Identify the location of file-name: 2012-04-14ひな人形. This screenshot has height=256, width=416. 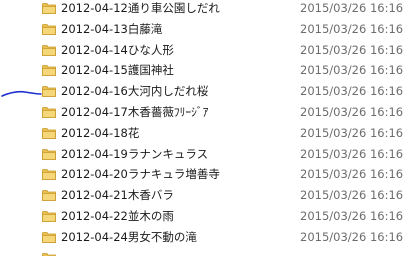
(117, 49).